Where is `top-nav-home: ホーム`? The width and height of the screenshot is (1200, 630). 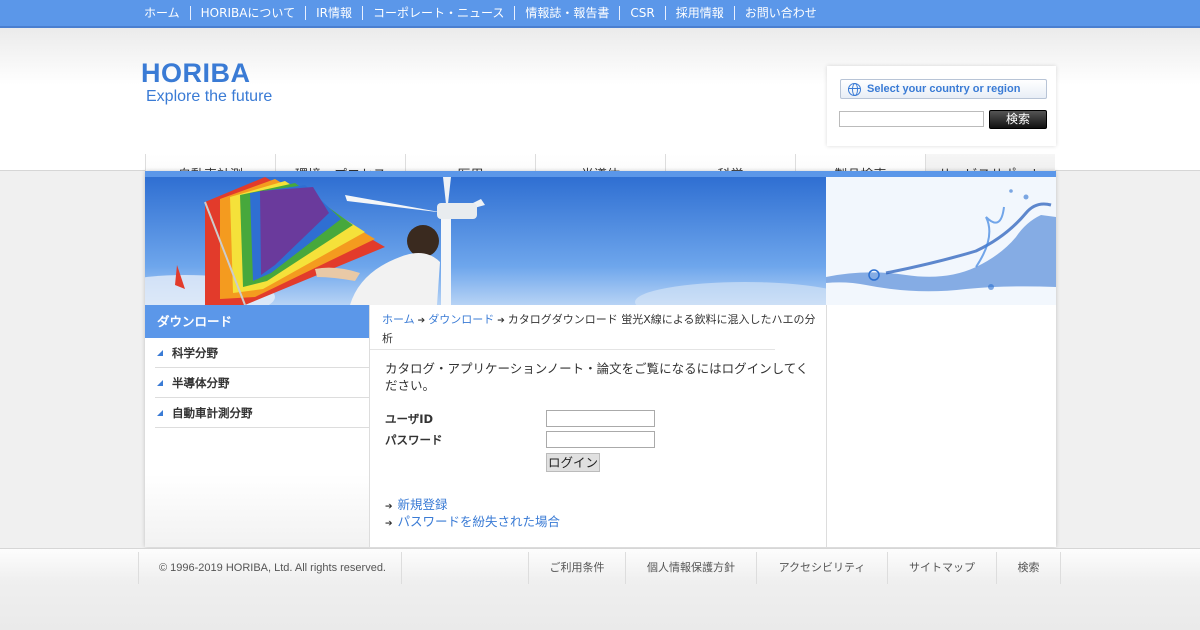 top-nav-home: ホーム is located at coordinates (162, 13).